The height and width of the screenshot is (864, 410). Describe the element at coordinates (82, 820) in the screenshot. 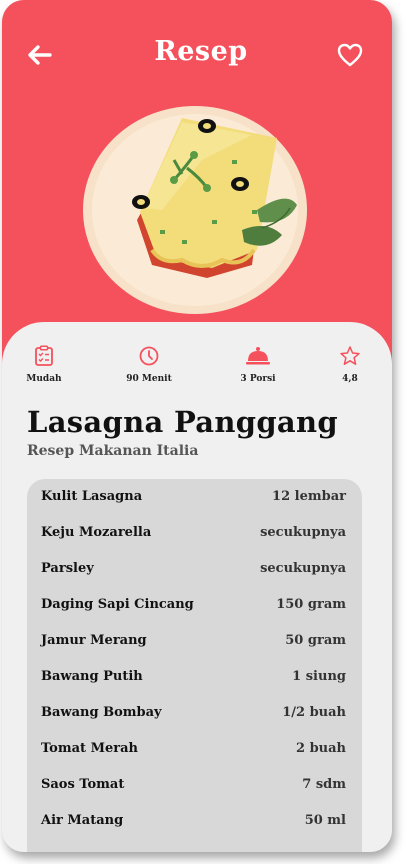

I see `ingredient-name: Air Matang` at that location.